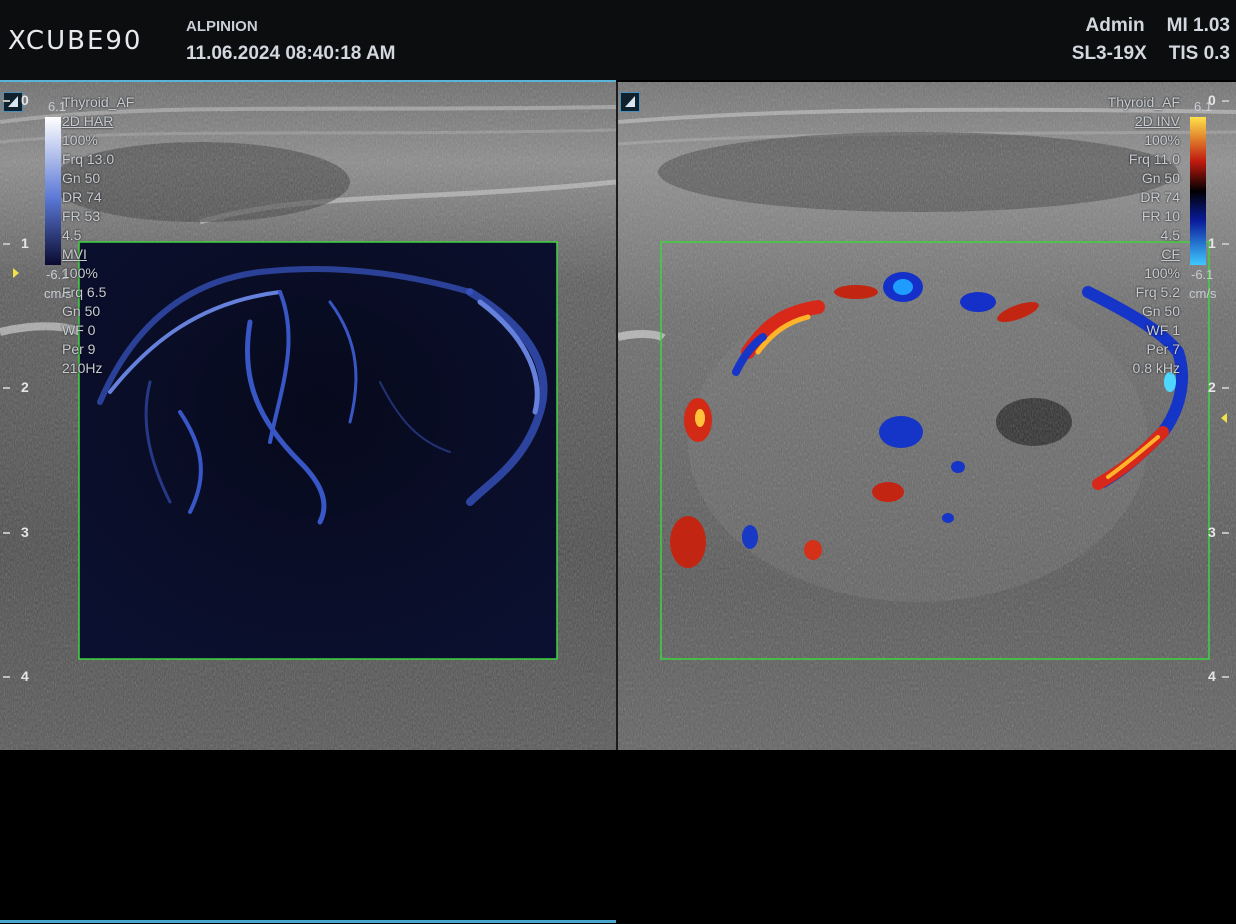 The height and width of the screenshot is (924, 1236). Describe the element at coordinates (25, 243) in the screenshot. I see `left-depth-1: 1` at that location.